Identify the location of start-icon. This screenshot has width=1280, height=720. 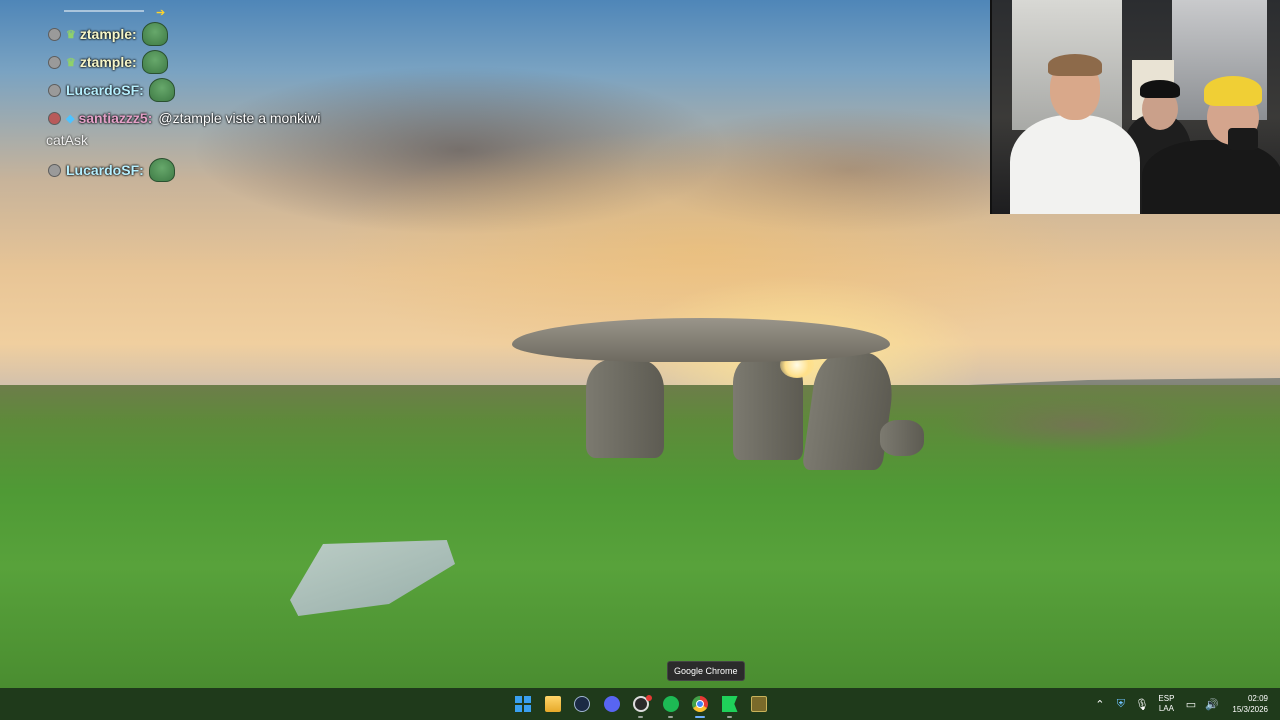
(523, 704).